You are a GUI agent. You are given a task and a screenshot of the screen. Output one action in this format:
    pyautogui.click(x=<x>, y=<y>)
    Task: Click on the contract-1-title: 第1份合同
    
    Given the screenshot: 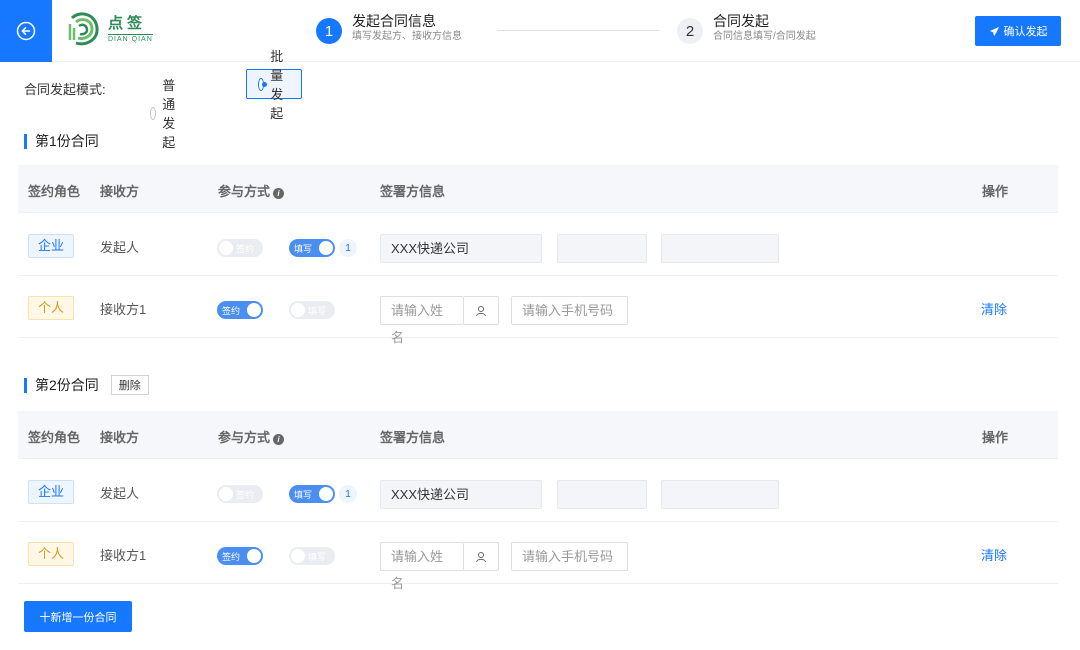 What is the action you would take?
    pyautogui.click(x=61, y=141)
    